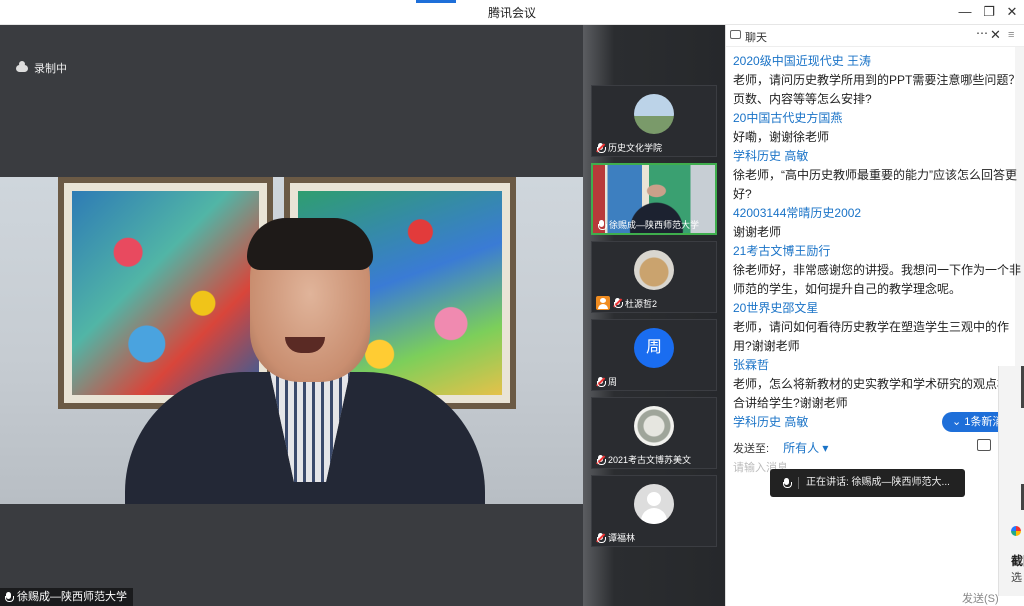 This screenshot has width=1024, height=606. I want to click on message-sender: 42003144常晴历史2002, so click(878, 213).